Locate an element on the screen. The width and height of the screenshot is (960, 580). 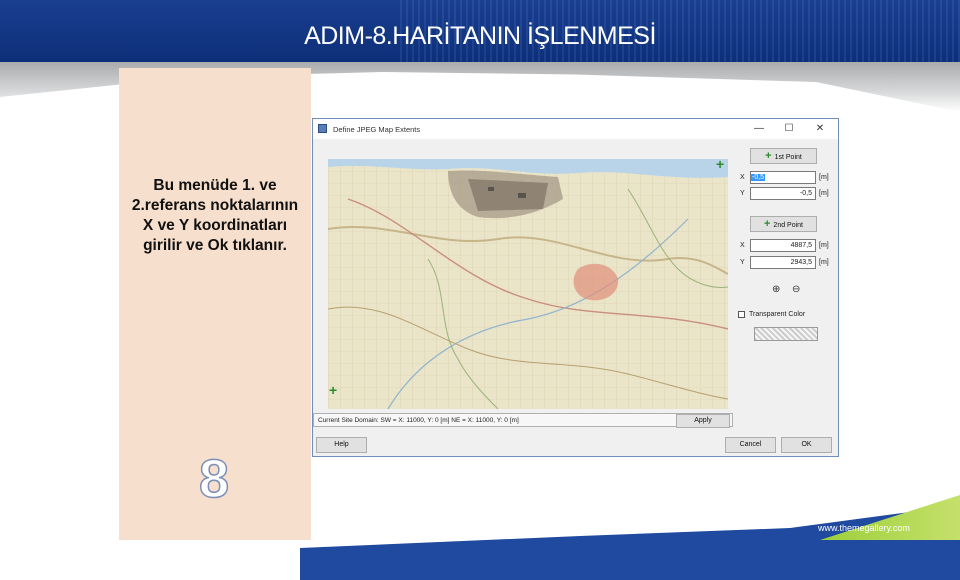
maximize-button: ☐ is located at coordinates (789, 129).